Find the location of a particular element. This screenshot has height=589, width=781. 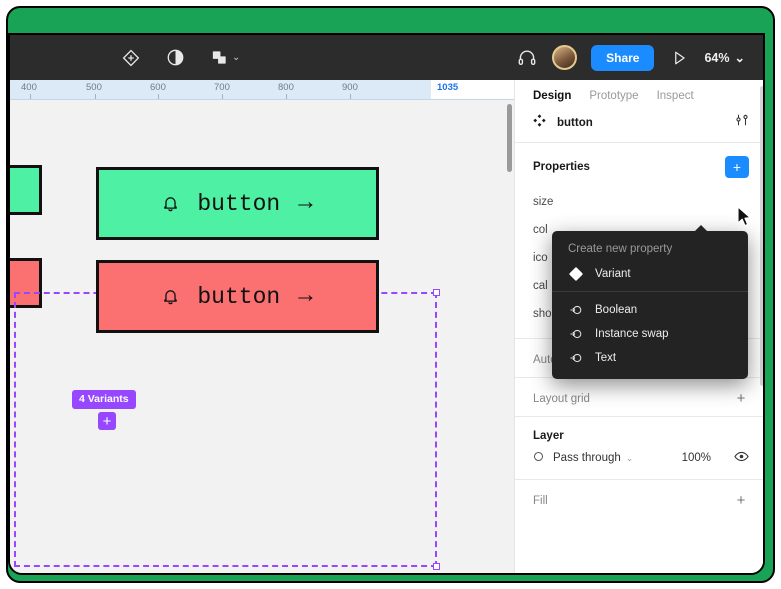

tab-design: Design is located at coordinates (552, 96).